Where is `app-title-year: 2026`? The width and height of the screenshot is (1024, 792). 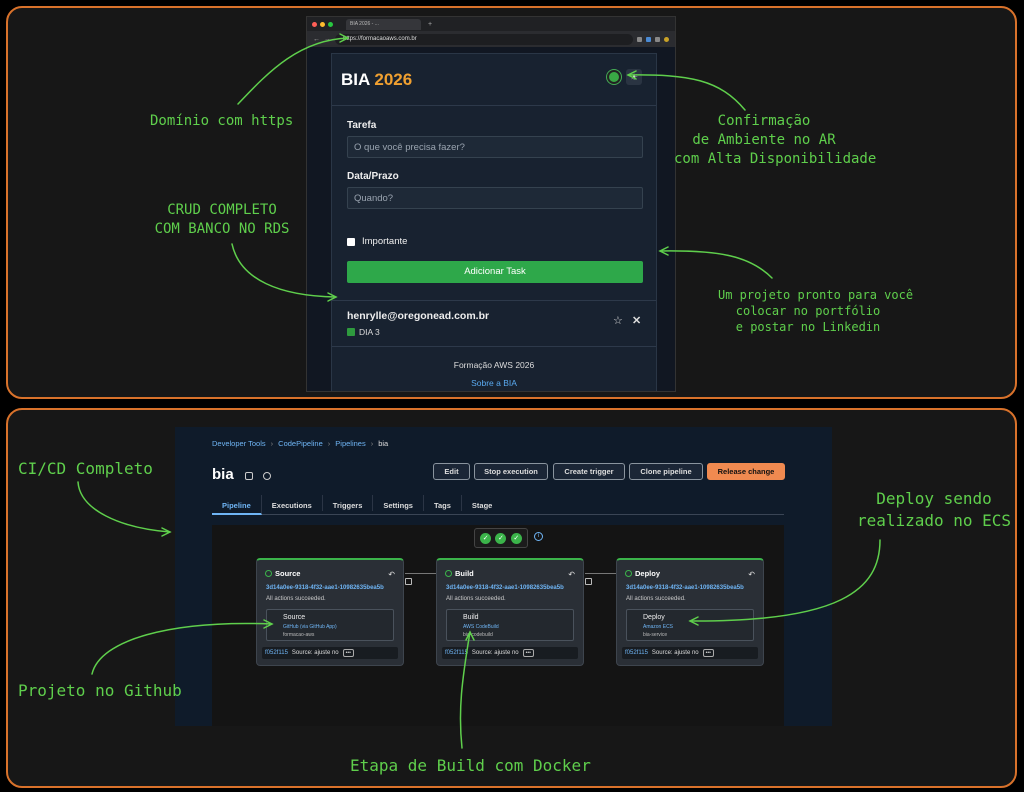 app-title-year: 2026 is located at coordinates (393, 79).